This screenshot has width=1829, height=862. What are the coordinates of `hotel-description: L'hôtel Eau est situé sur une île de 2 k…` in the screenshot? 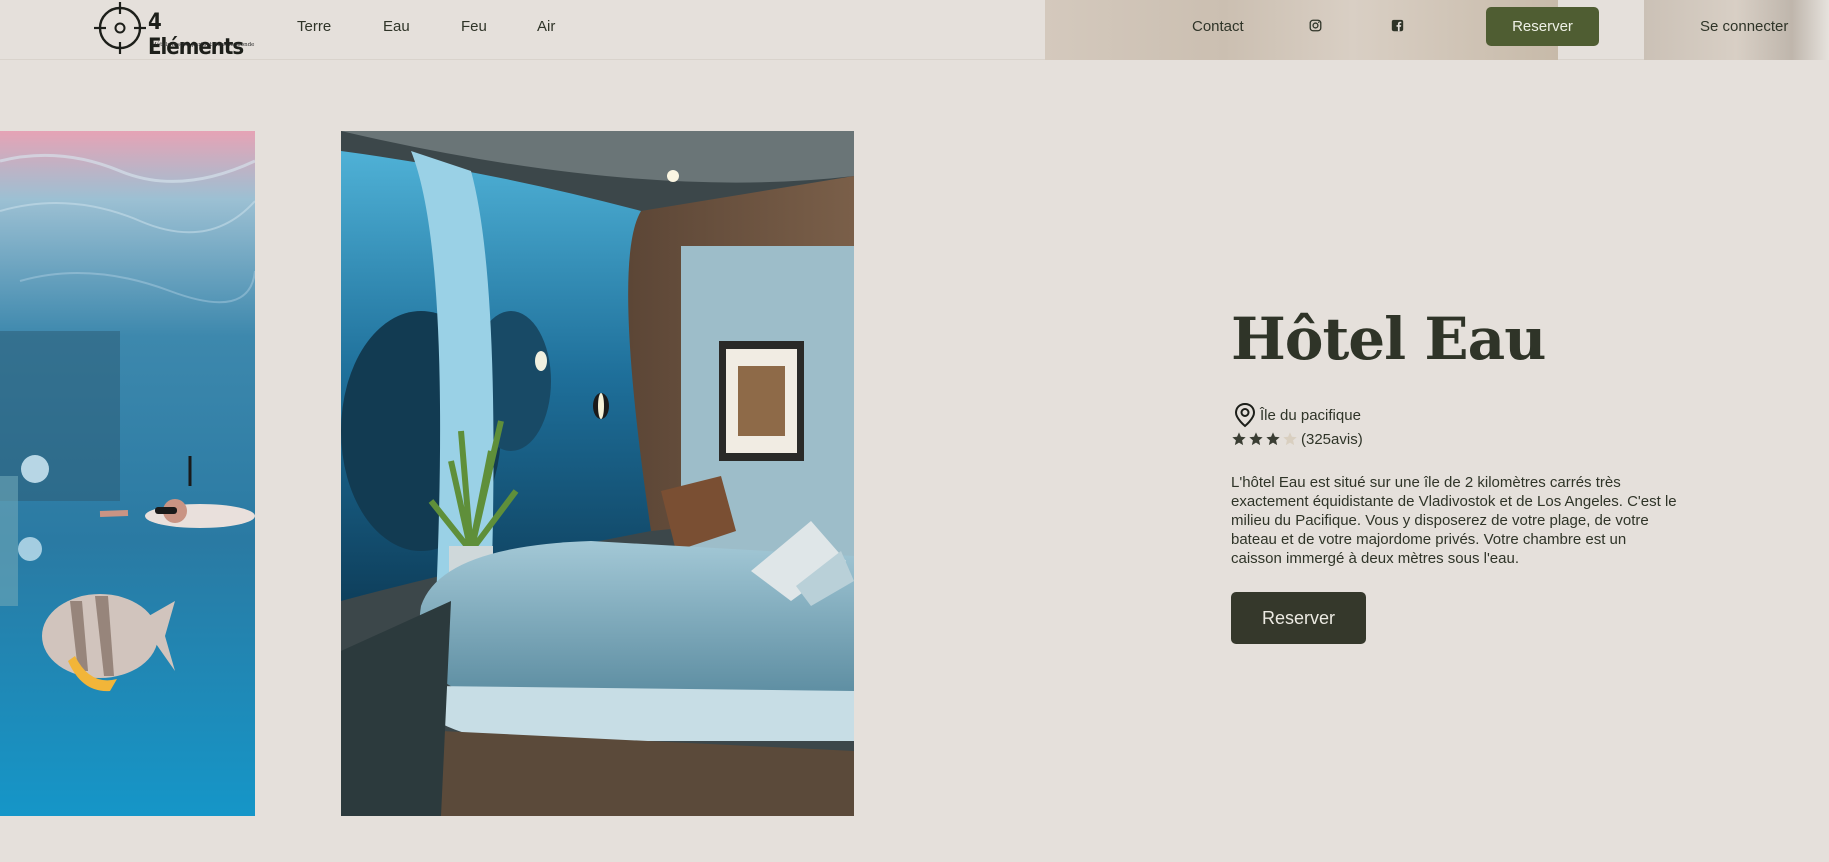 It's located at (1454, 520).